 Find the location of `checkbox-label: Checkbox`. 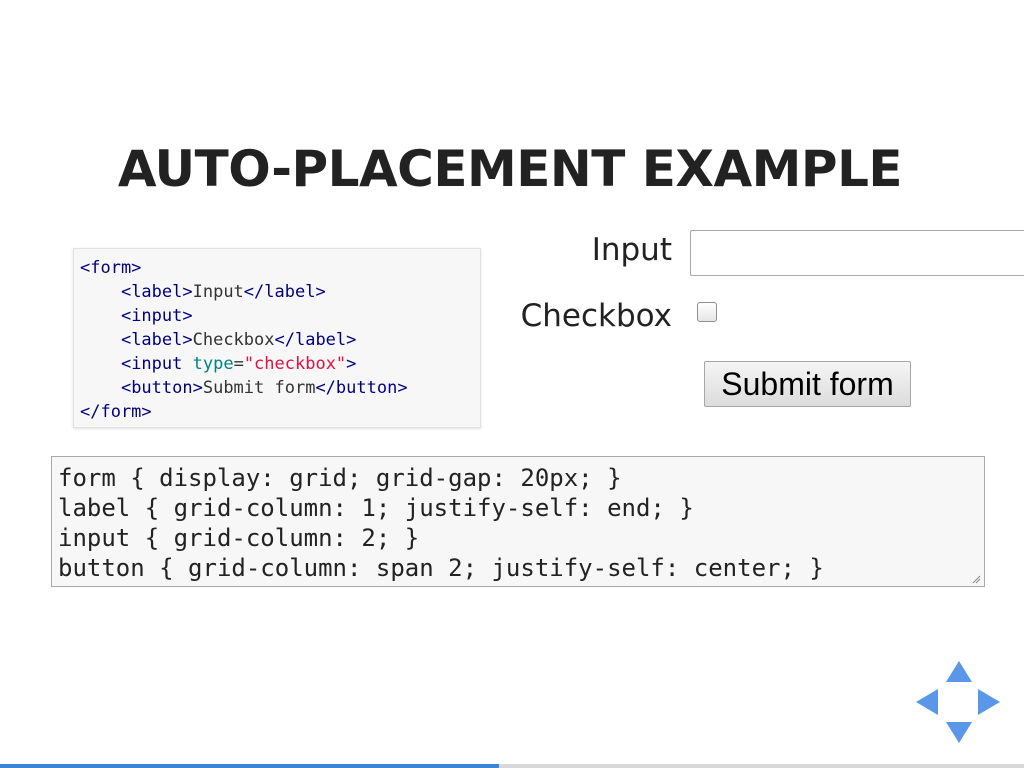

checkbox-label: Checkbox is located at coordinates (596, 316).